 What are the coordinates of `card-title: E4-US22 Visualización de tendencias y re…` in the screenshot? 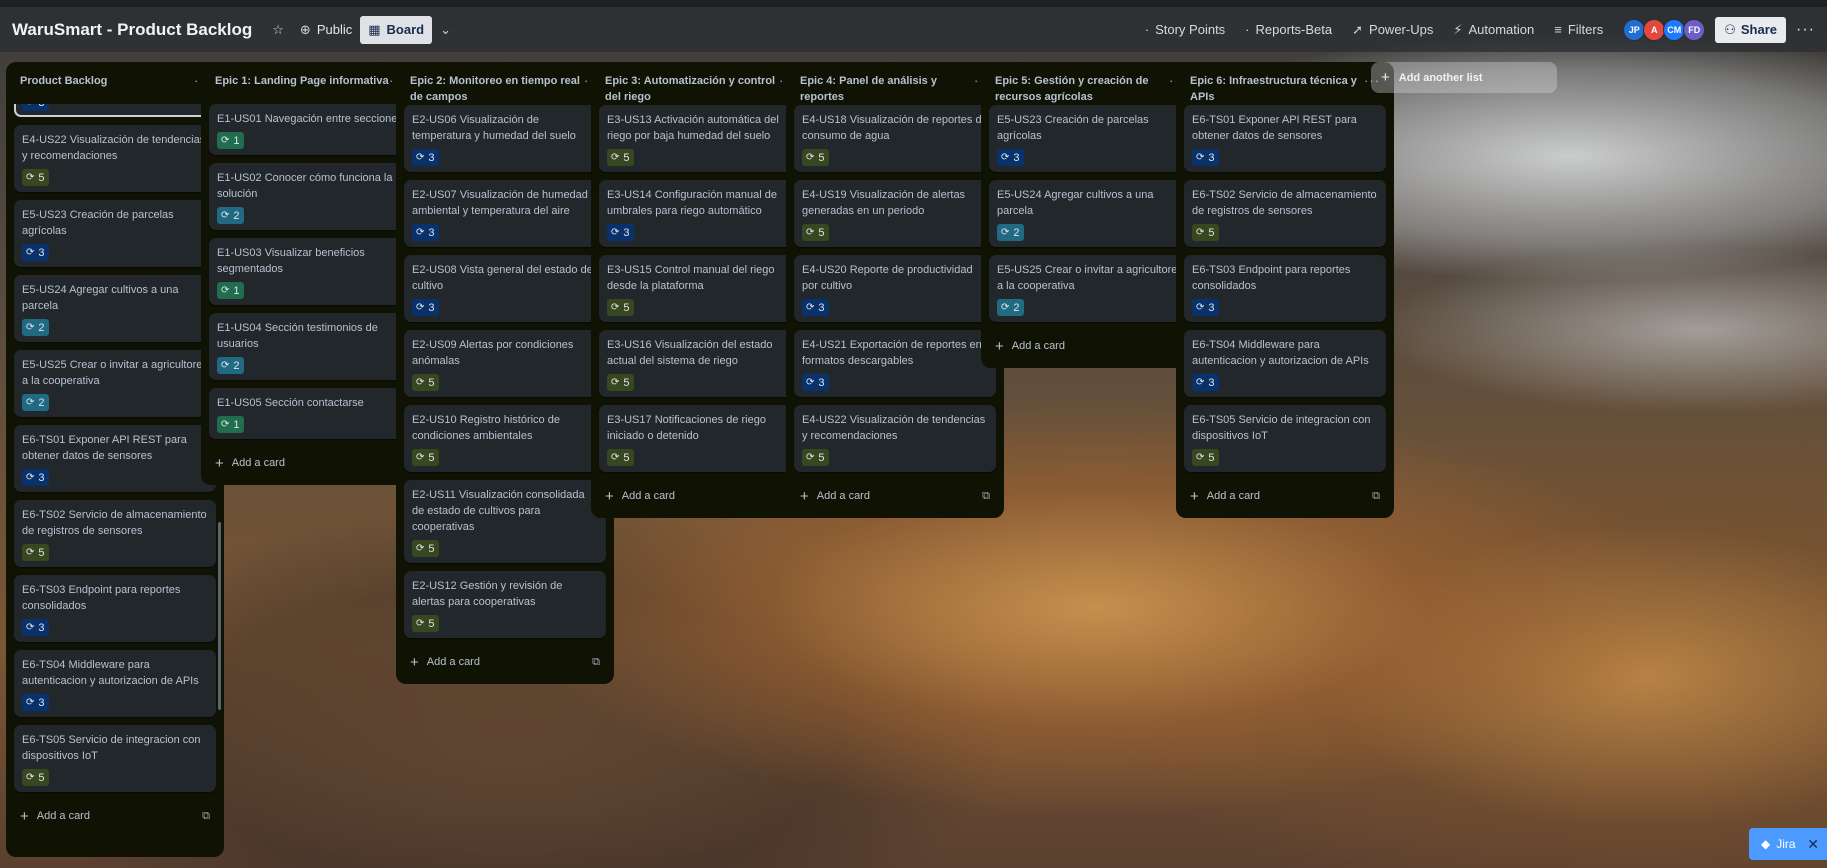 It's located at (114, 148).